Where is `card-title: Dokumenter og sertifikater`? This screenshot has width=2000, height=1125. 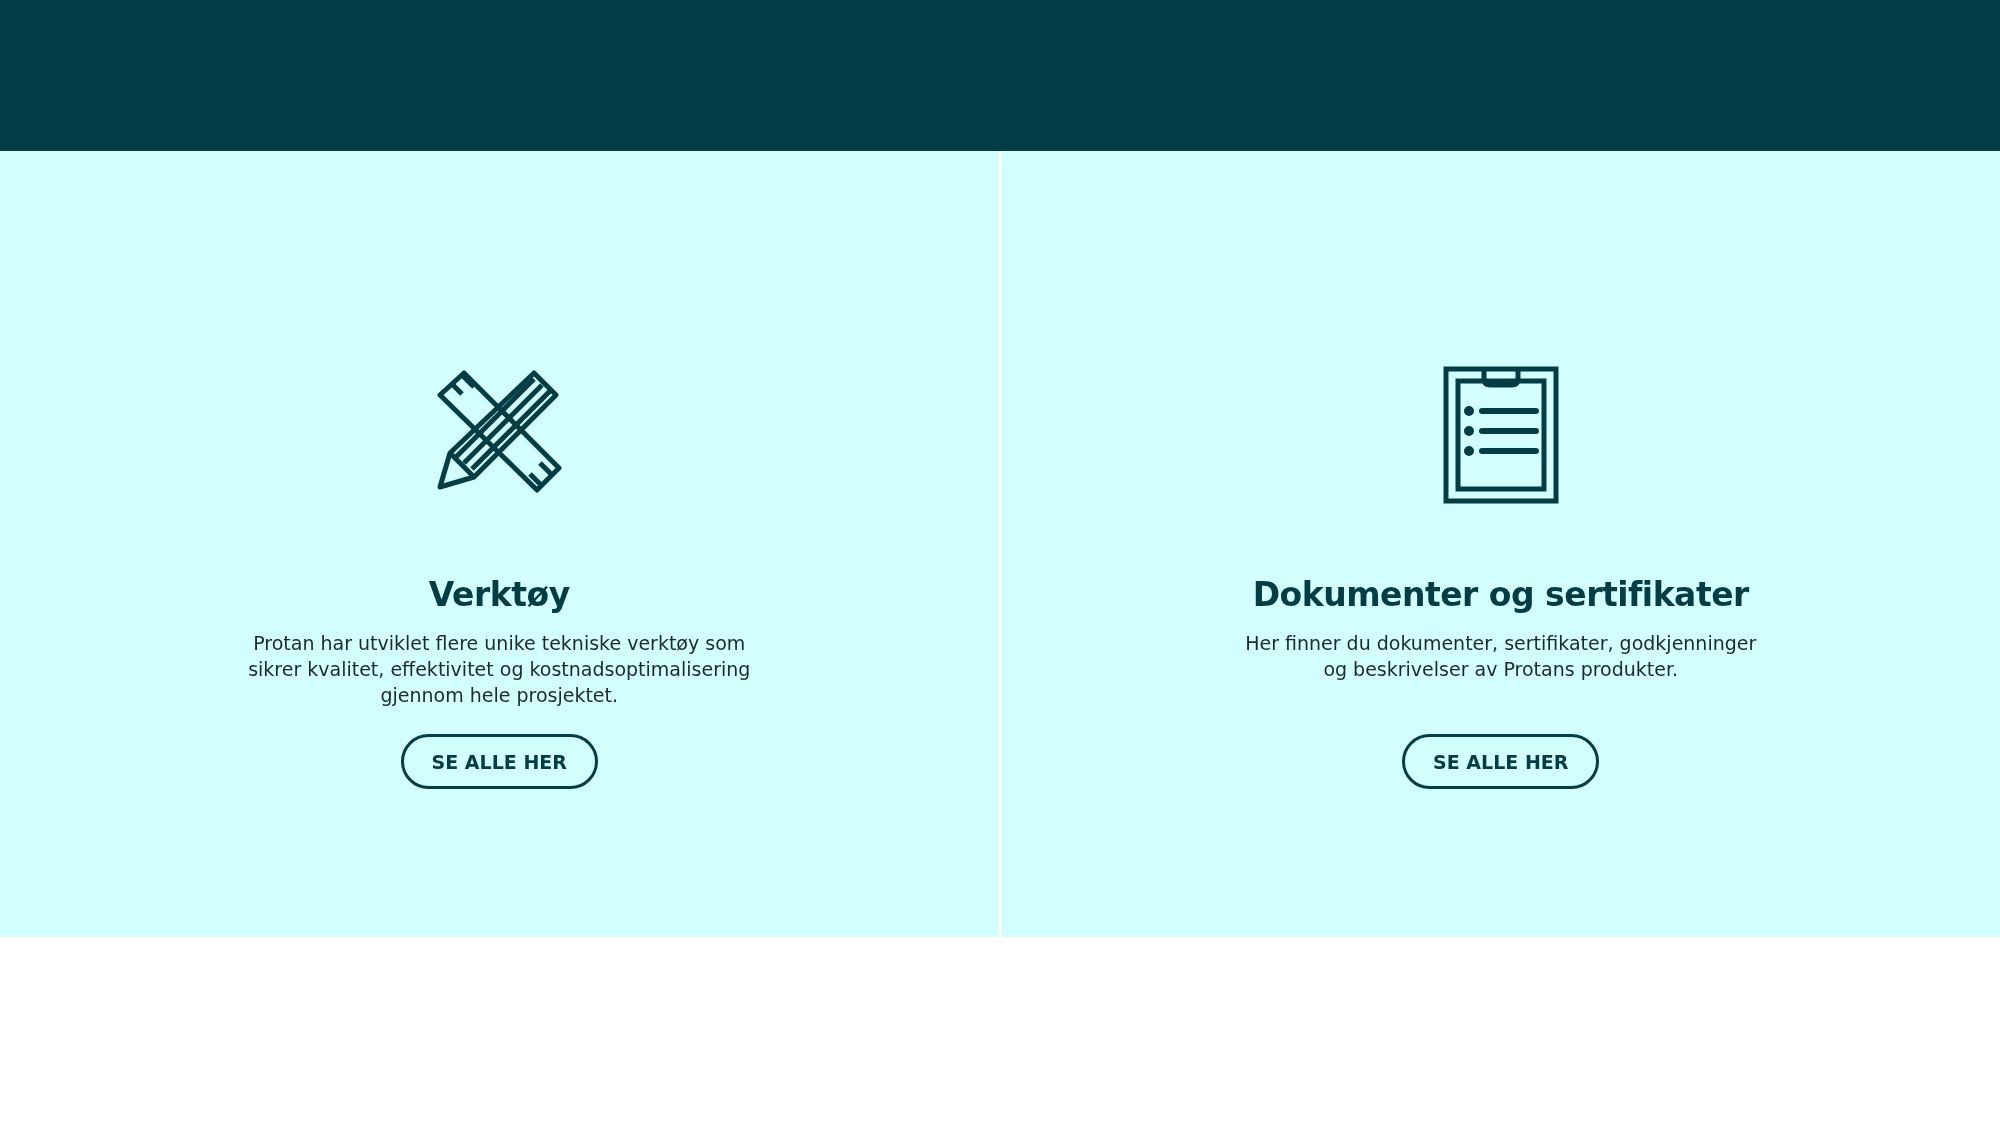 card-title: Dokumenter og sertifikater is located at coordinates (1500, 594).